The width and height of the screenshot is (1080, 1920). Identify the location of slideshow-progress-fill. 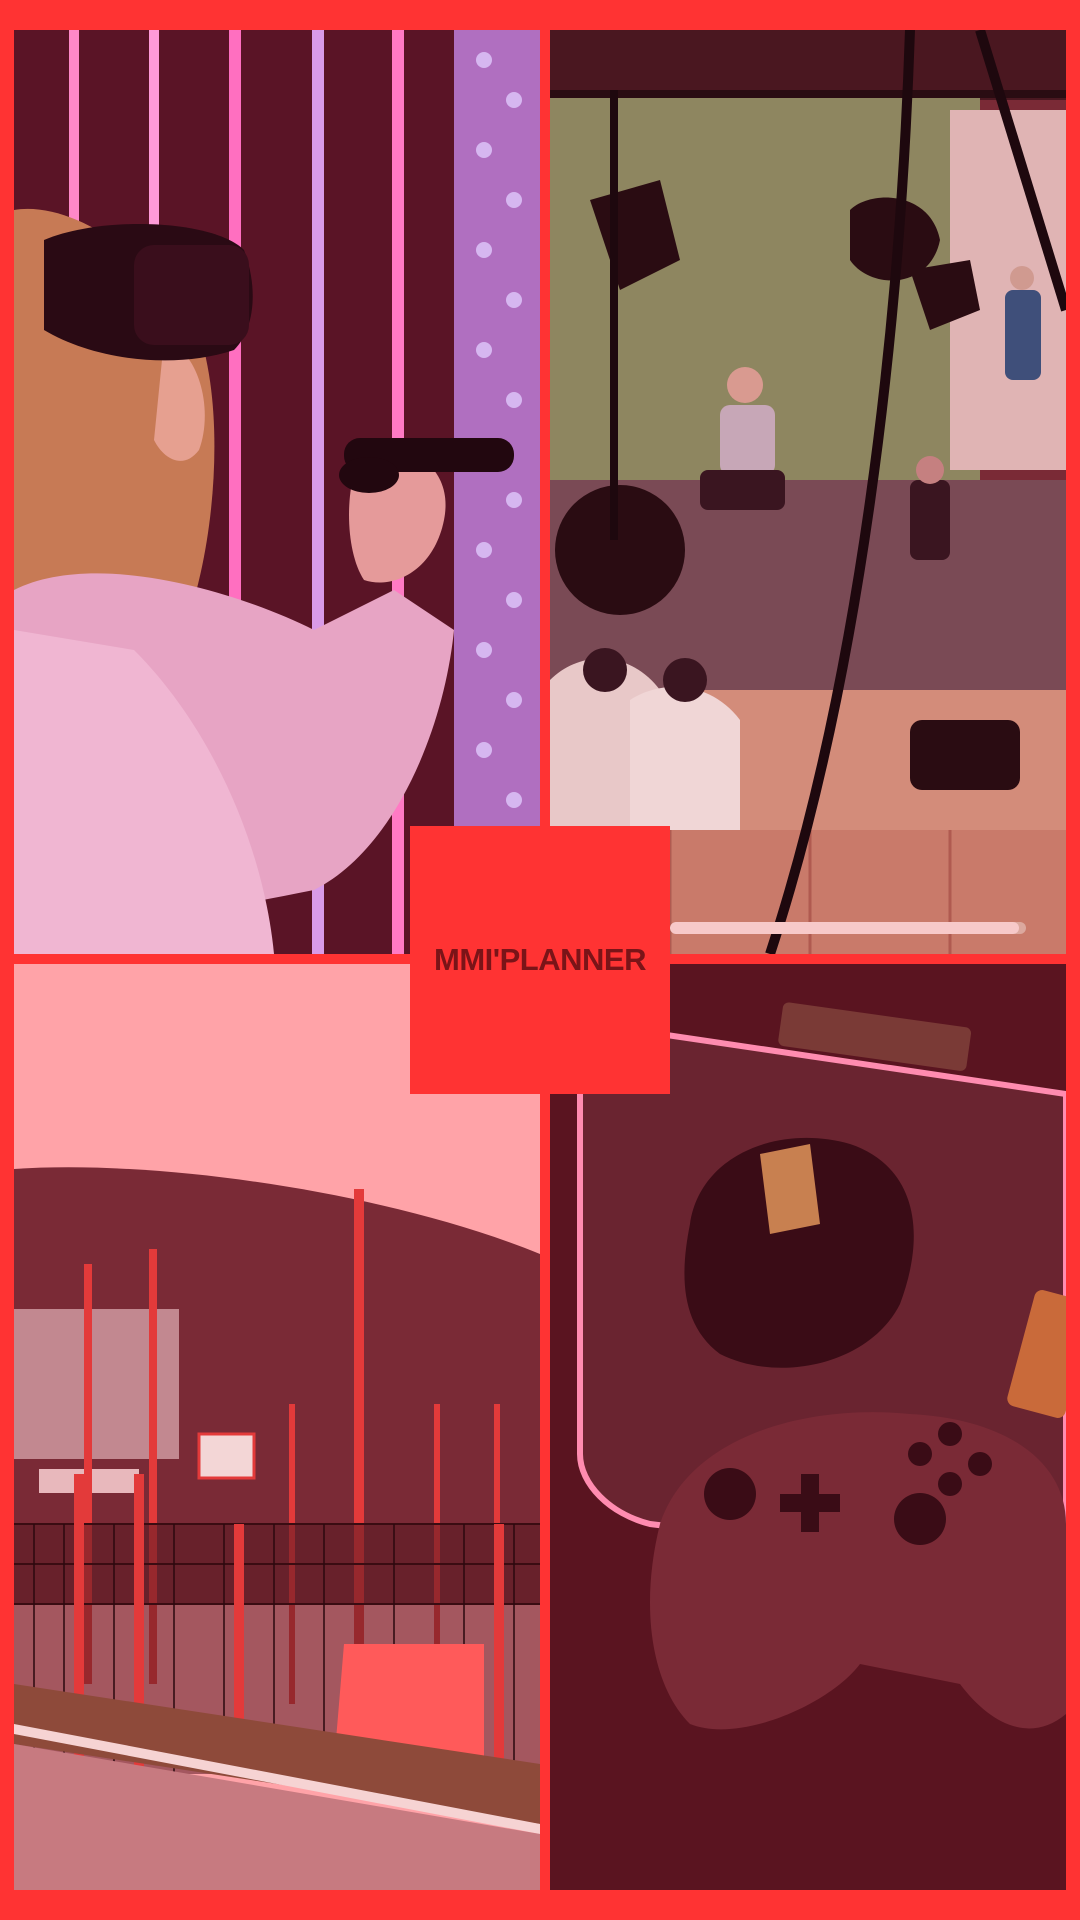
(844, 928).